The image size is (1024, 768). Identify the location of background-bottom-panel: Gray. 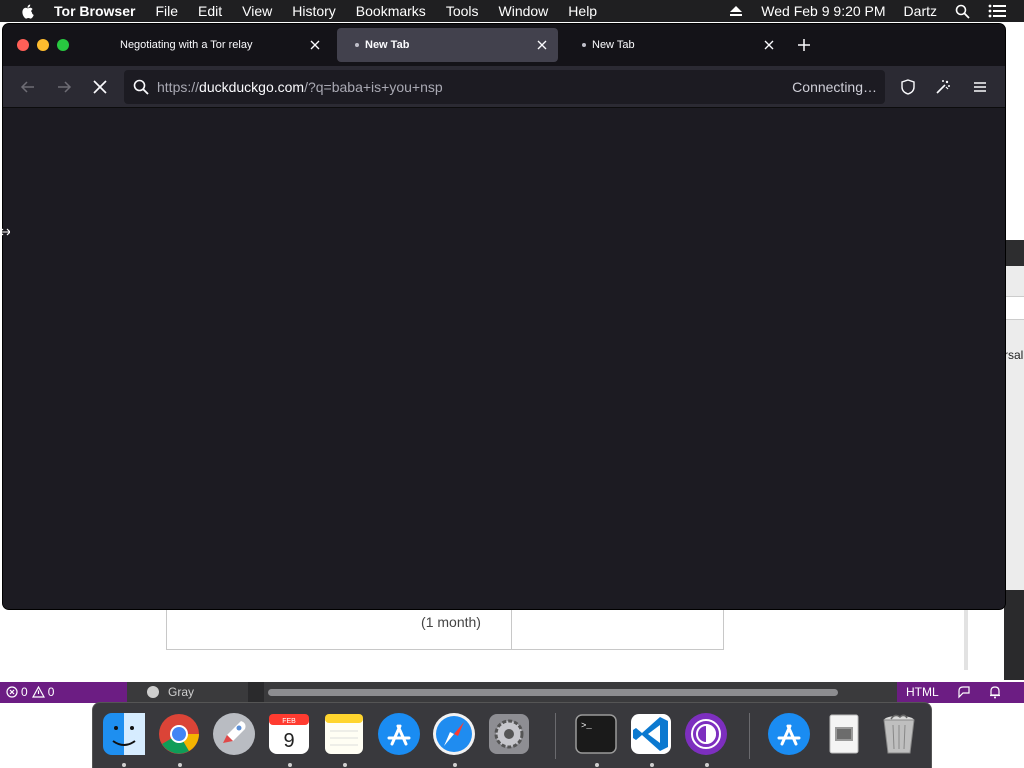
(512, 692).